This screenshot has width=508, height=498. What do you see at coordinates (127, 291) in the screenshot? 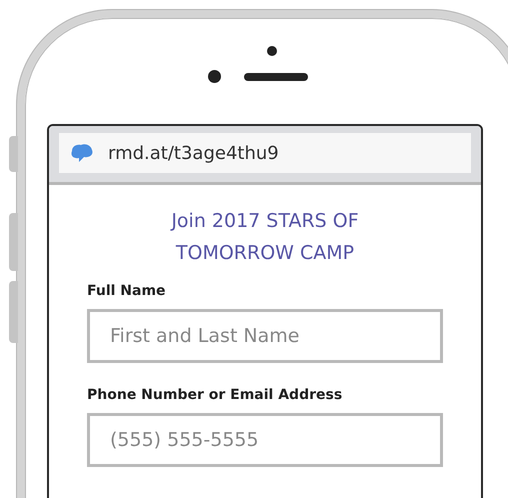
I see `field-label: Full Name` at bounding box center [127, 291].